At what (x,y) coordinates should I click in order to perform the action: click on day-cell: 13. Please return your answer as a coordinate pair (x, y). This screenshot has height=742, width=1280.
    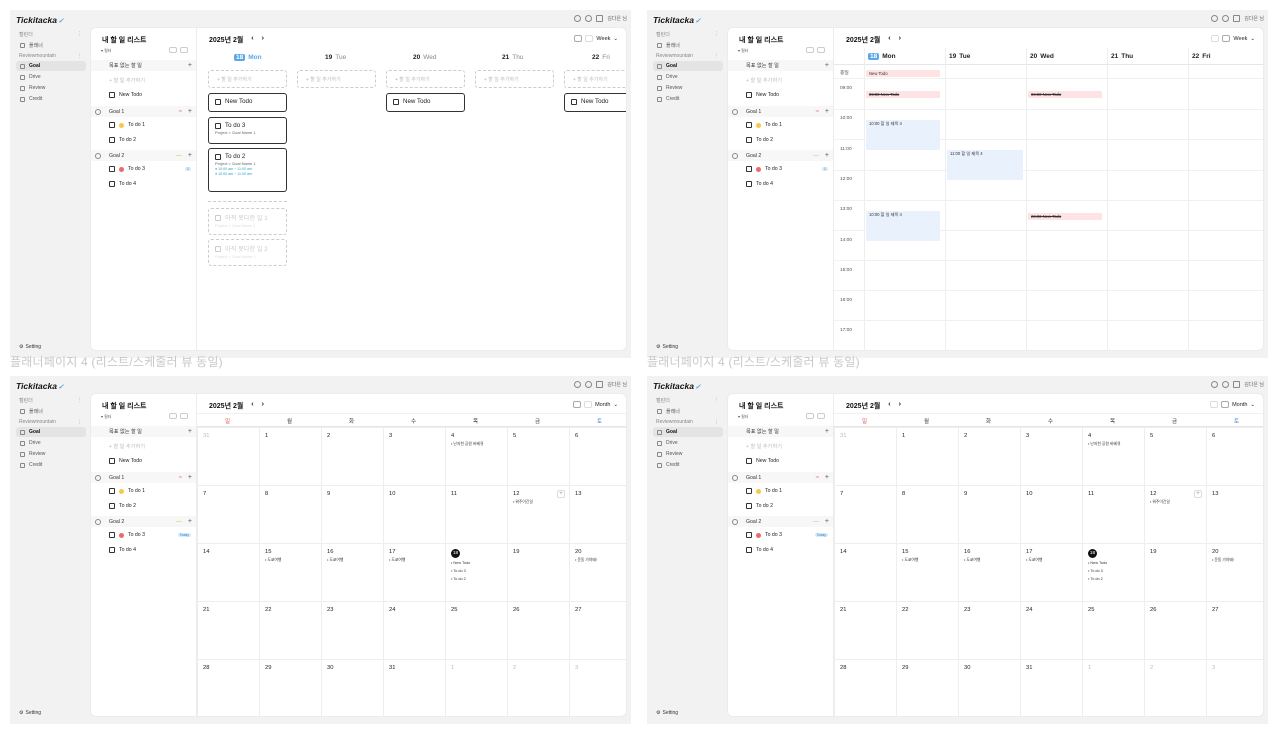
    Looking at the image, I should click on (597, 514).